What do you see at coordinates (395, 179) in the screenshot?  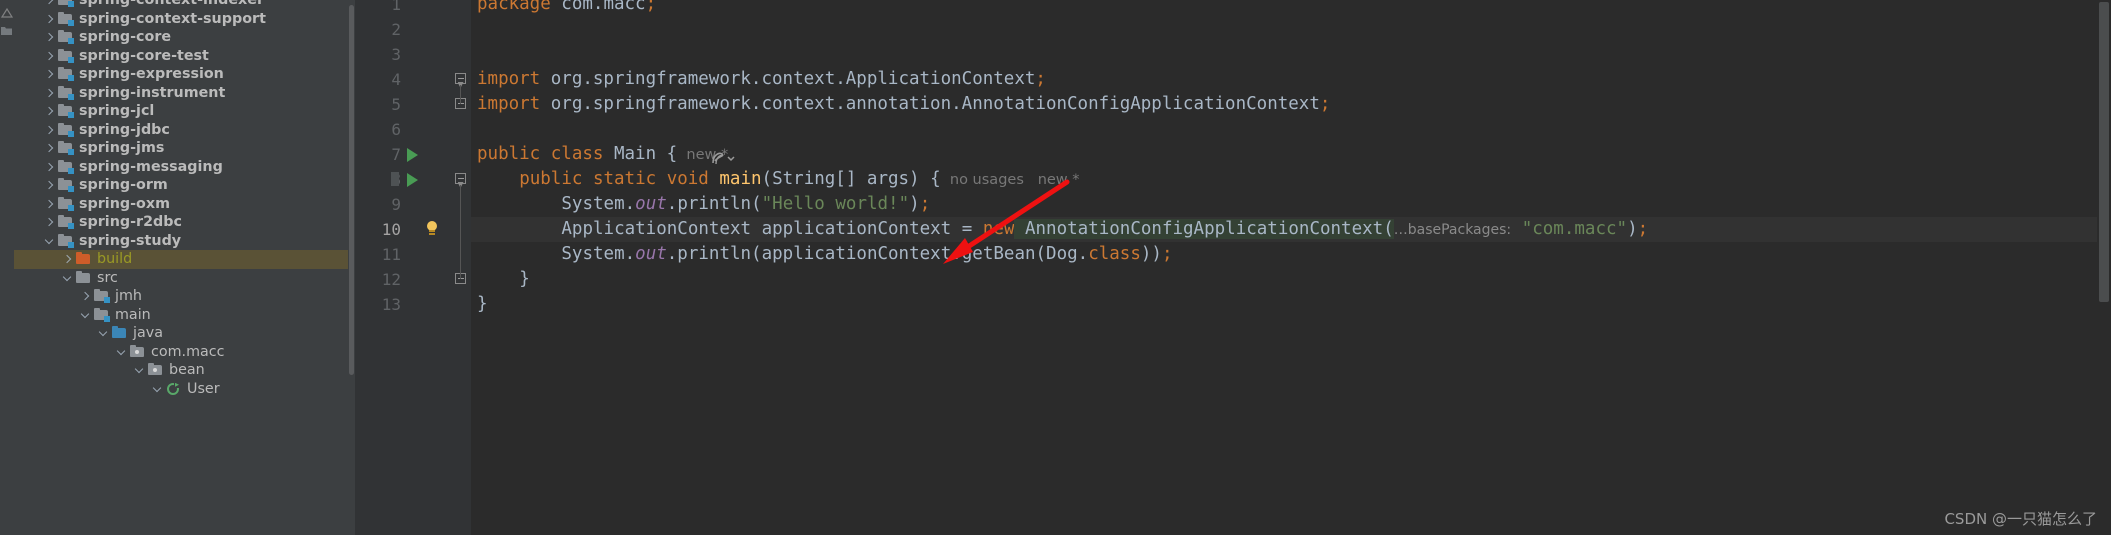 I see `gutter-marker-stub` at bounding box center [395, 179].